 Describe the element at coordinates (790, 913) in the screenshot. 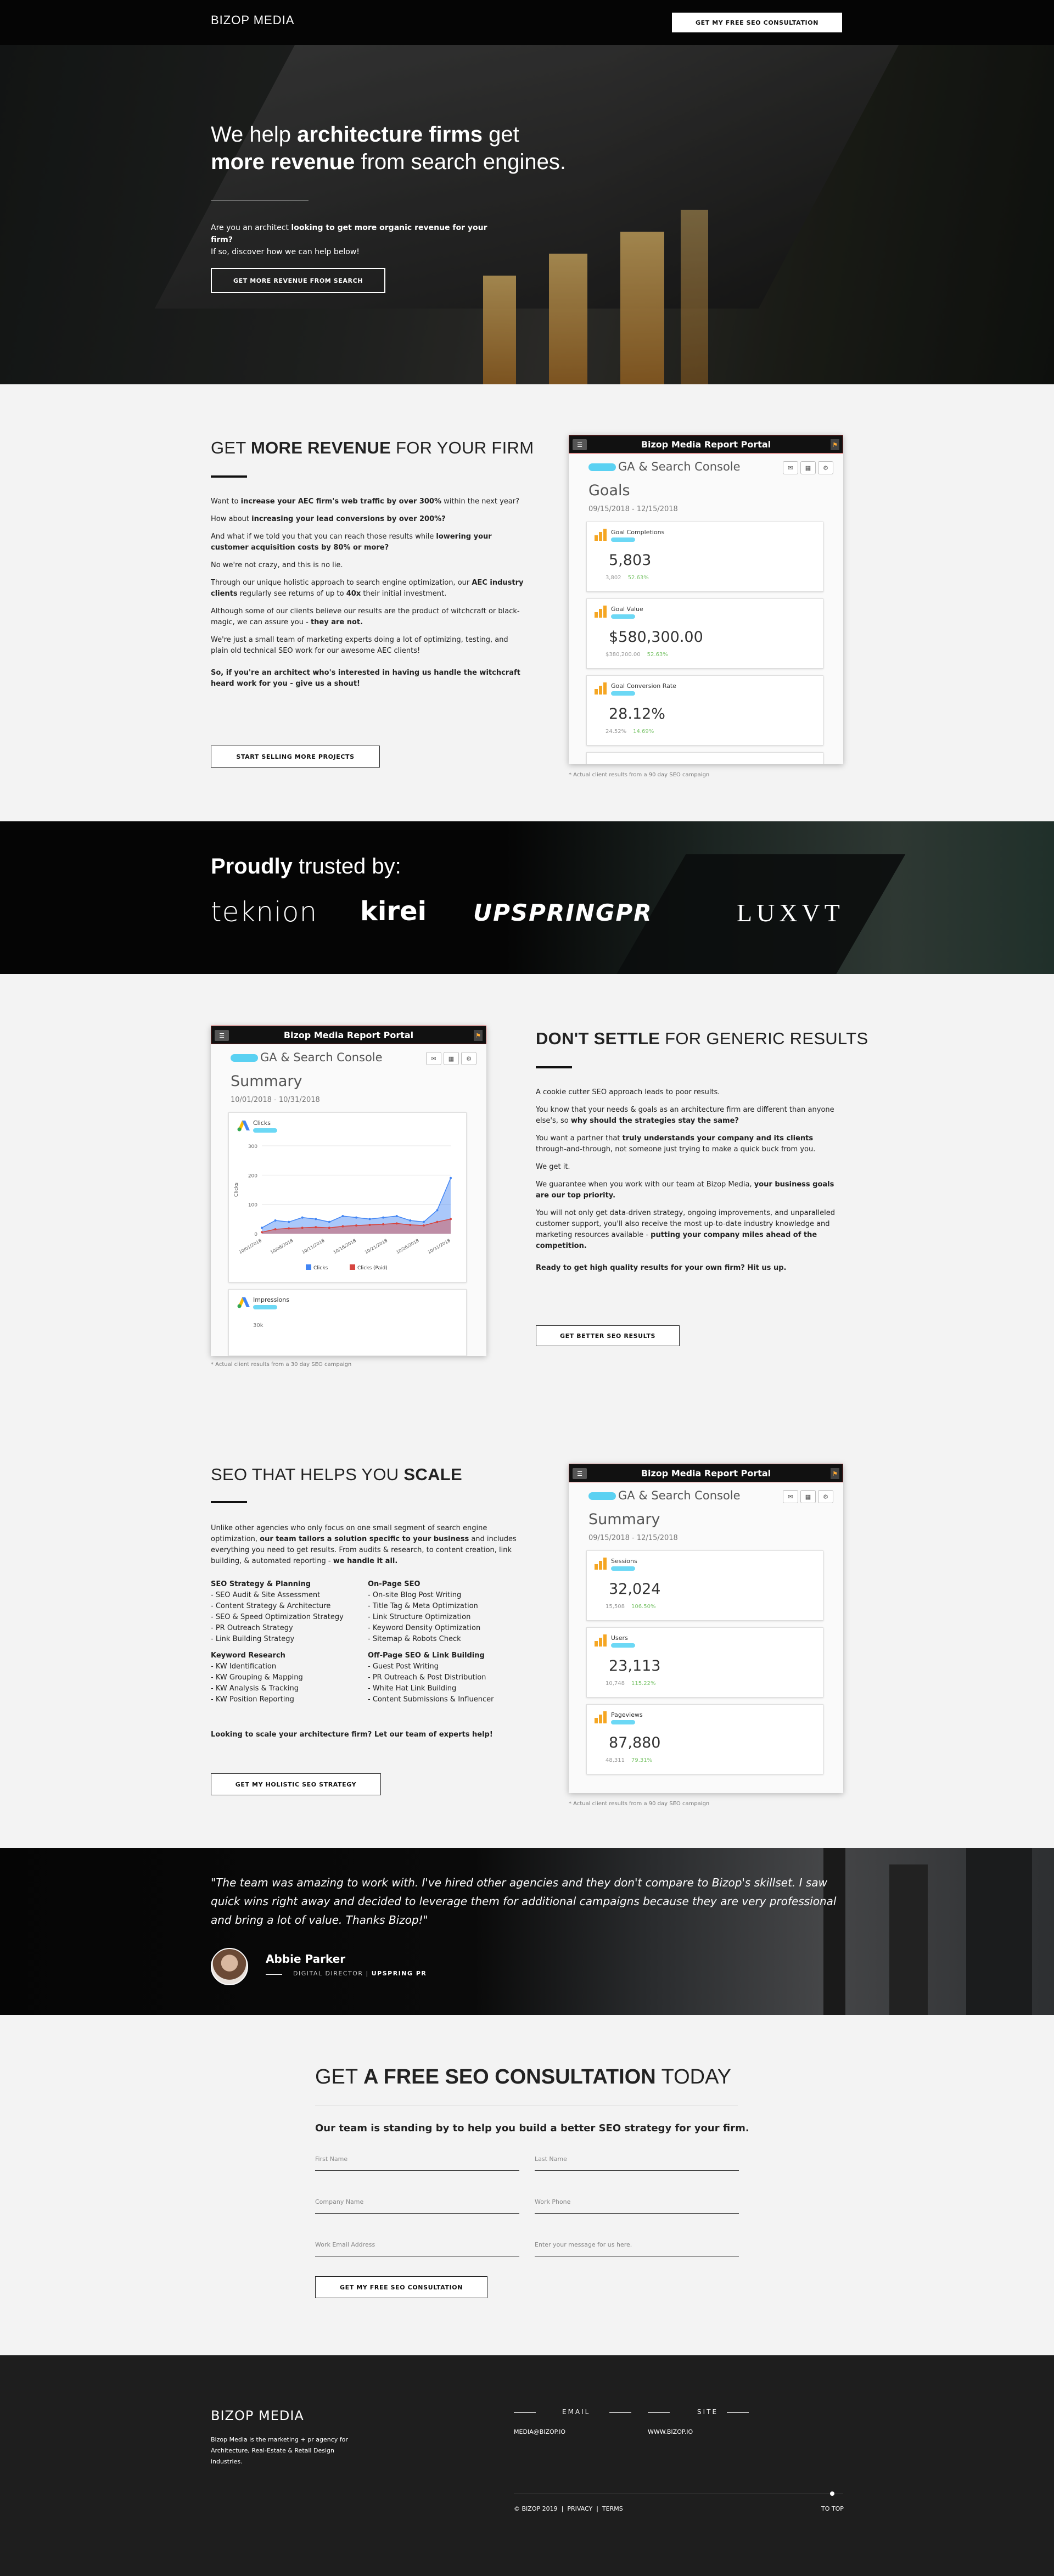

I see `brand-logo-luxvt: LUXVT` at that location.